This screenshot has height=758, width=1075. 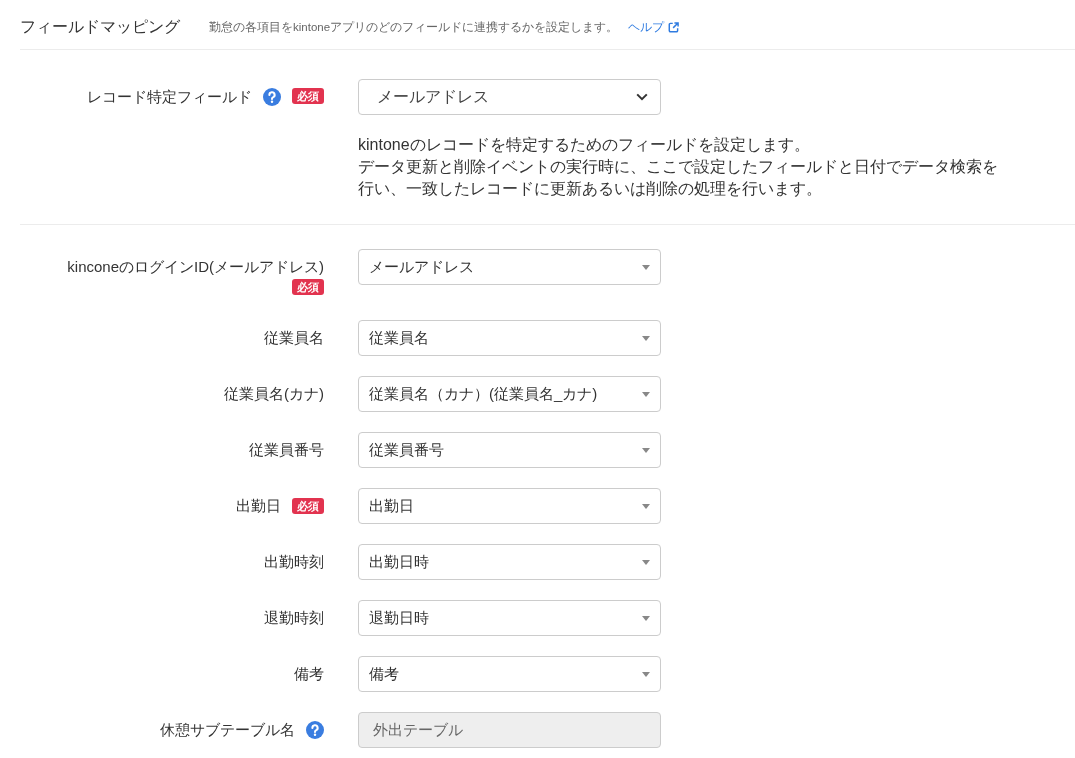 What do you see at coordinates (654, 27) in the screenshot?
I see `help-link: ヘルプ` at bounding box center [654, 27].